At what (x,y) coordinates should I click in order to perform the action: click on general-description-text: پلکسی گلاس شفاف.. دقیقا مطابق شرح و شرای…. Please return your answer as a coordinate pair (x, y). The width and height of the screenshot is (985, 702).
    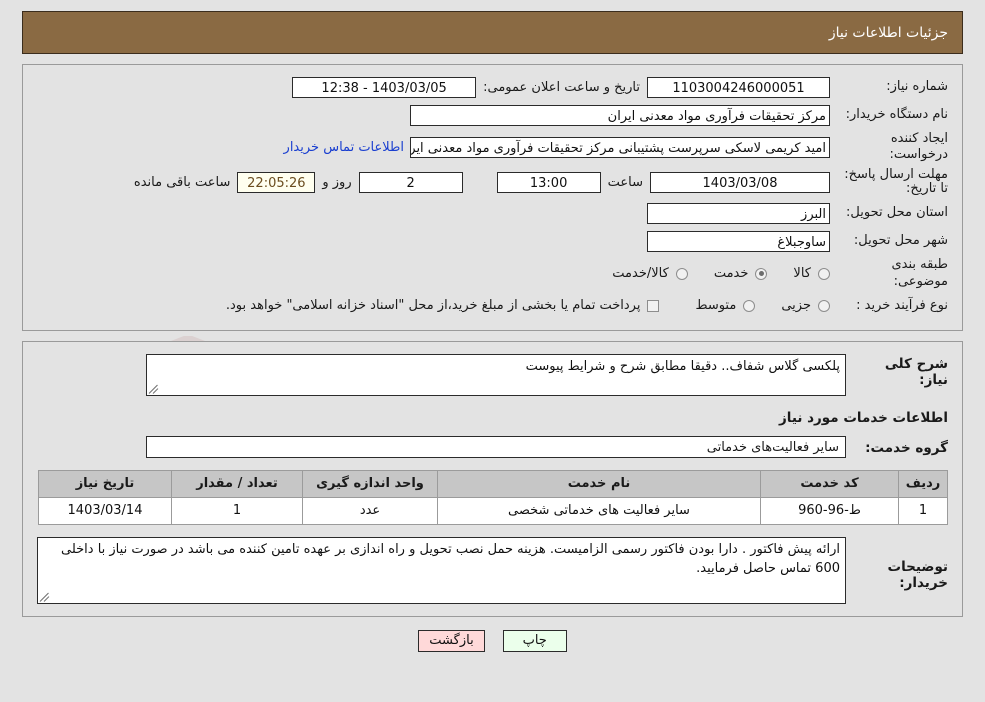
    Looking at the image, I should click on (682, 366).